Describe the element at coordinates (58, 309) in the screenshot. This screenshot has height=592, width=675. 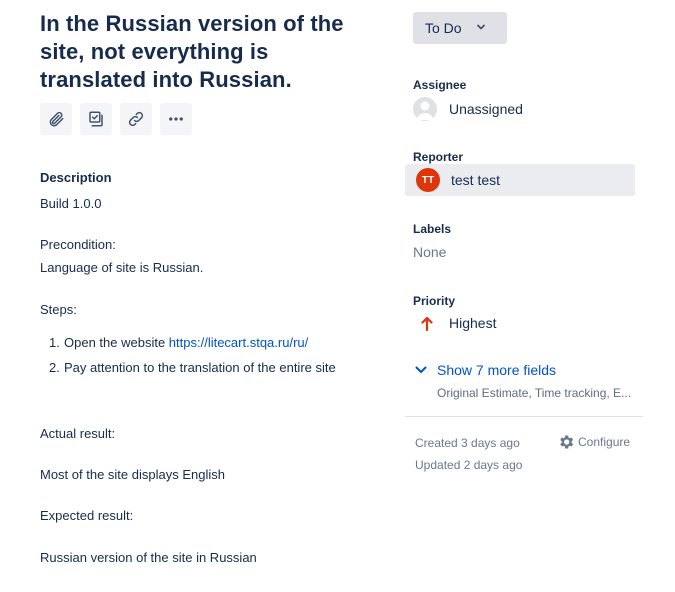
I see `steps-label: Steps:` at that location.